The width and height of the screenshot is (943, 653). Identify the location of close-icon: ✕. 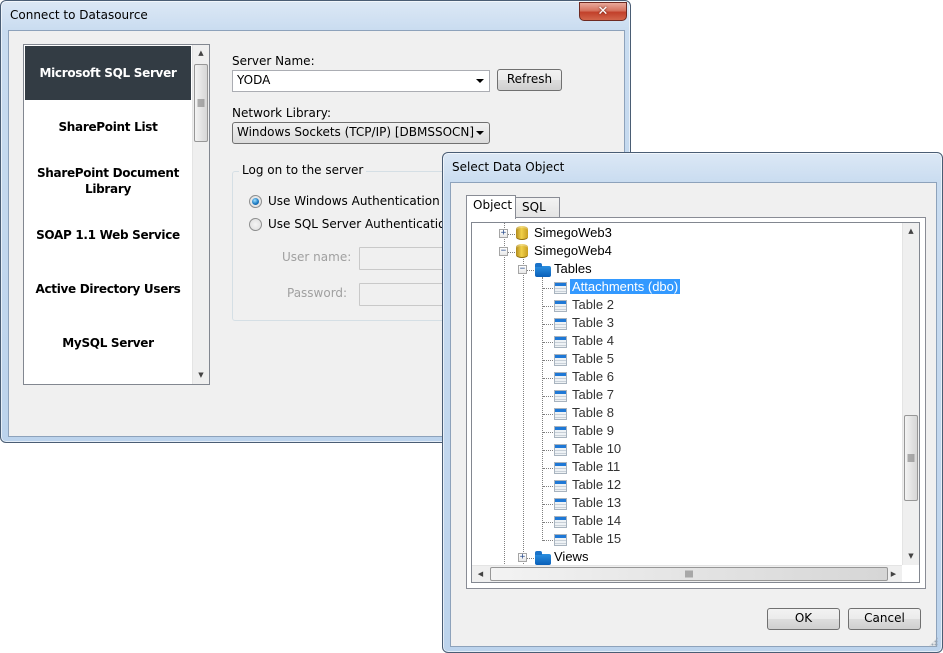
(603, 11).